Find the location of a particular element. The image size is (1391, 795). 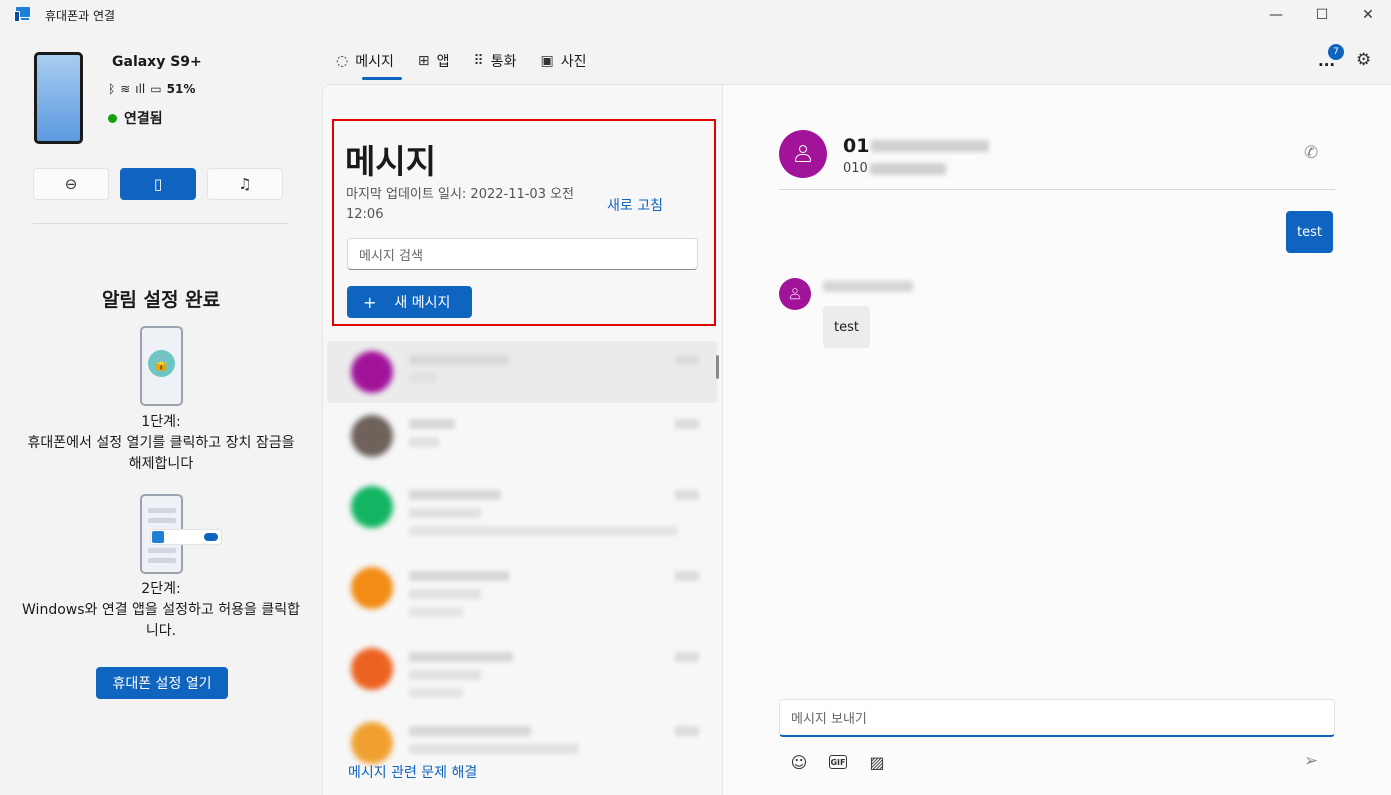

refresh-link: 새로 고침 is located at coordinates (635, 205).